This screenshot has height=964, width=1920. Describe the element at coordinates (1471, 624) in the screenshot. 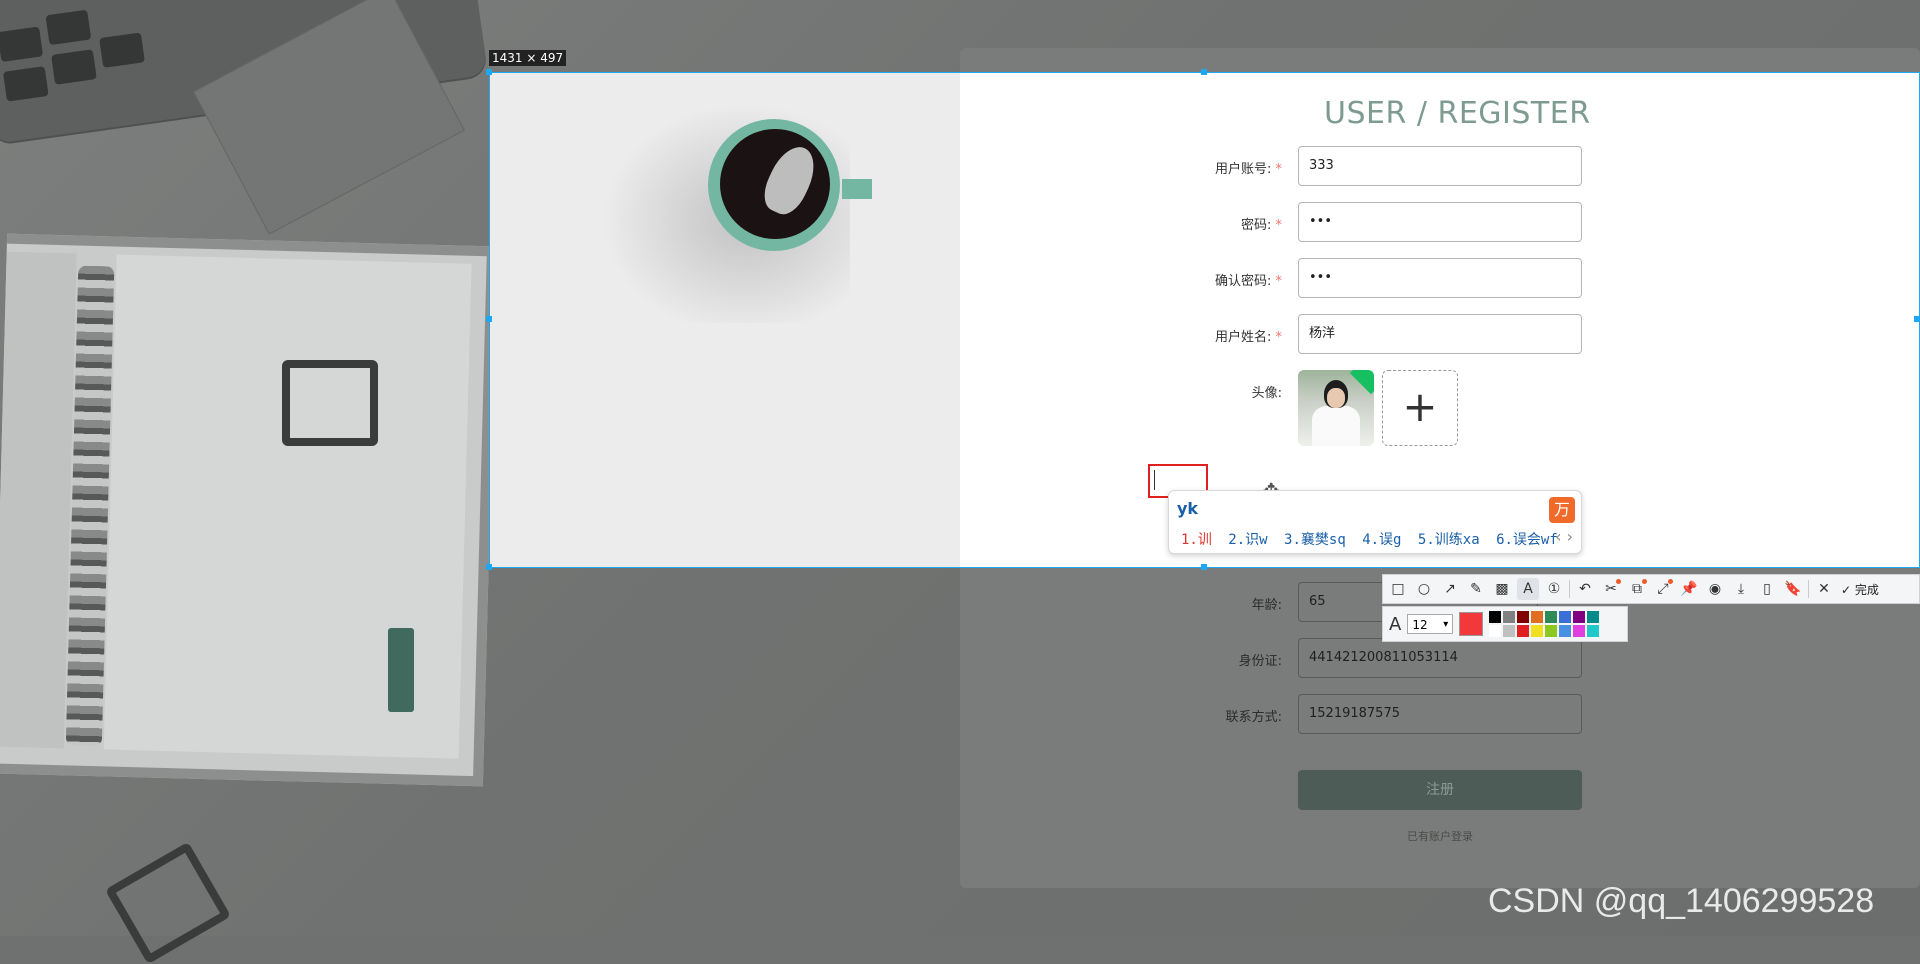

I see `current-color-swatch` at that location.